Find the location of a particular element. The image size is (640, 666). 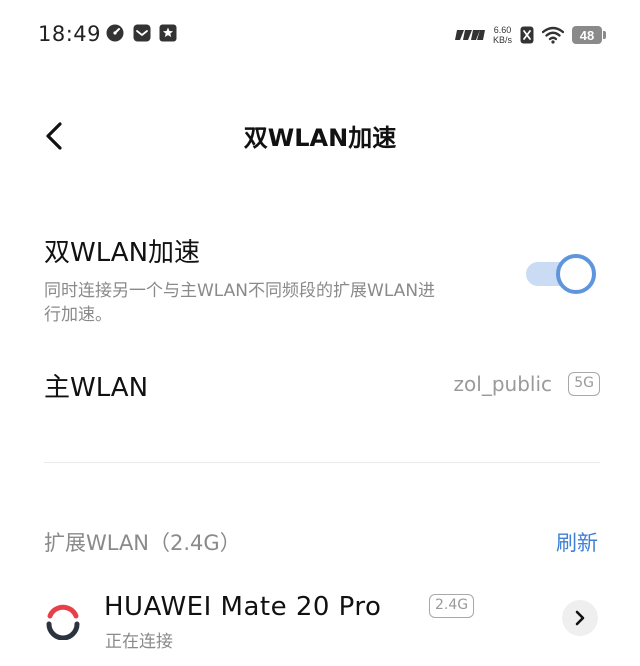

network-name: HUAWEI Mate 20 Pro is located at coordinates (243, 607).